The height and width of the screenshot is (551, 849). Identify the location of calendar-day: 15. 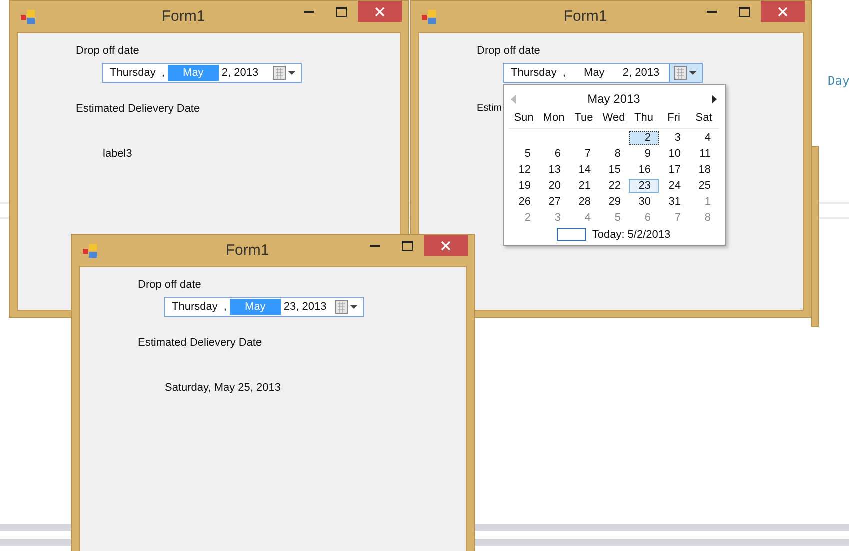
(614, 170).